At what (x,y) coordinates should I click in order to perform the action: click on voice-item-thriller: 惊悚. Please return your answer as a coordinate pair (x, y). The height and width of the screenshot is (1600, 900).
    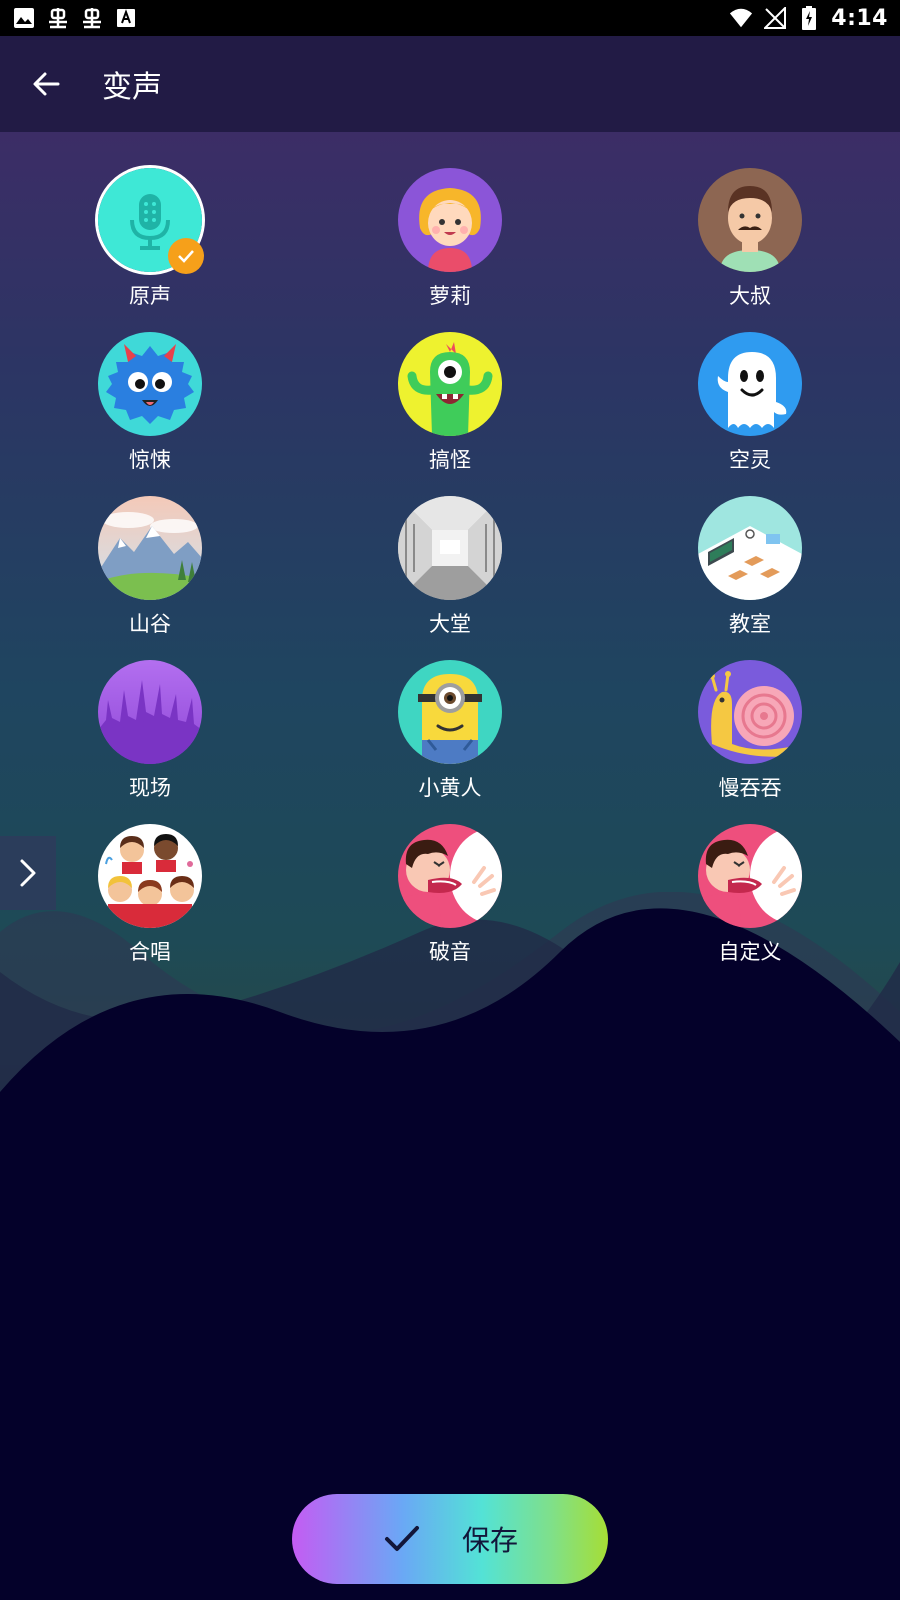
    Looking at the image, I should click on (150, 414).